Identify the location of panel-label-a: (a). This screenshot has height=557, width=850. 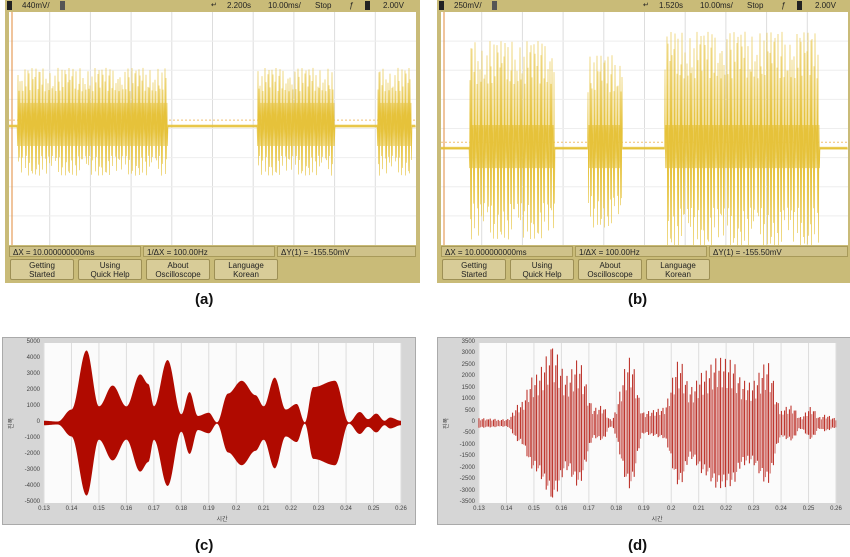
(204, 299).